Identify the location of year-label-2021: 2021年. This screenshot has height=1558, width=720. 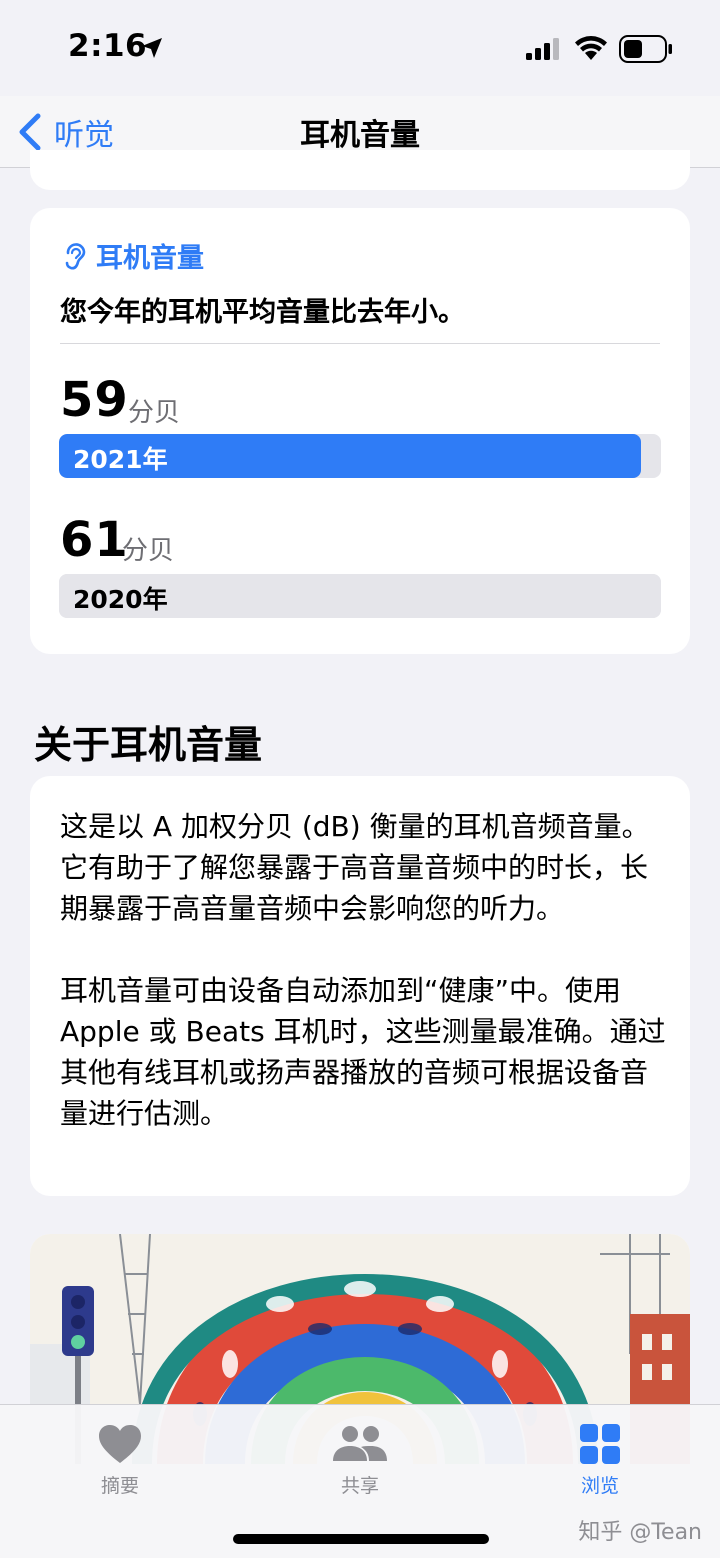
(120, 459).